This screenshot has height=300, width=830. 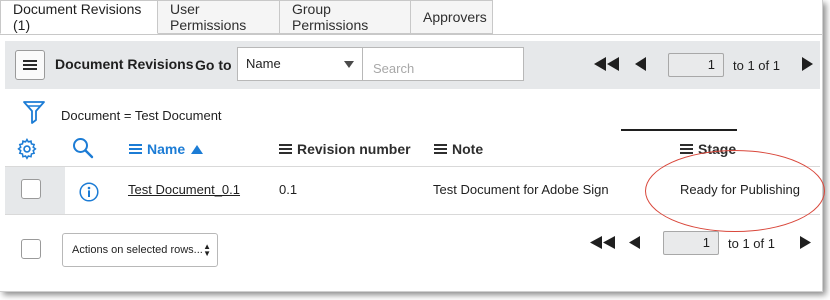 What do you see at coordinates (300, 64) in the screenshot?
I see `goto-field-select: Name` at bounding box center [300, 64].